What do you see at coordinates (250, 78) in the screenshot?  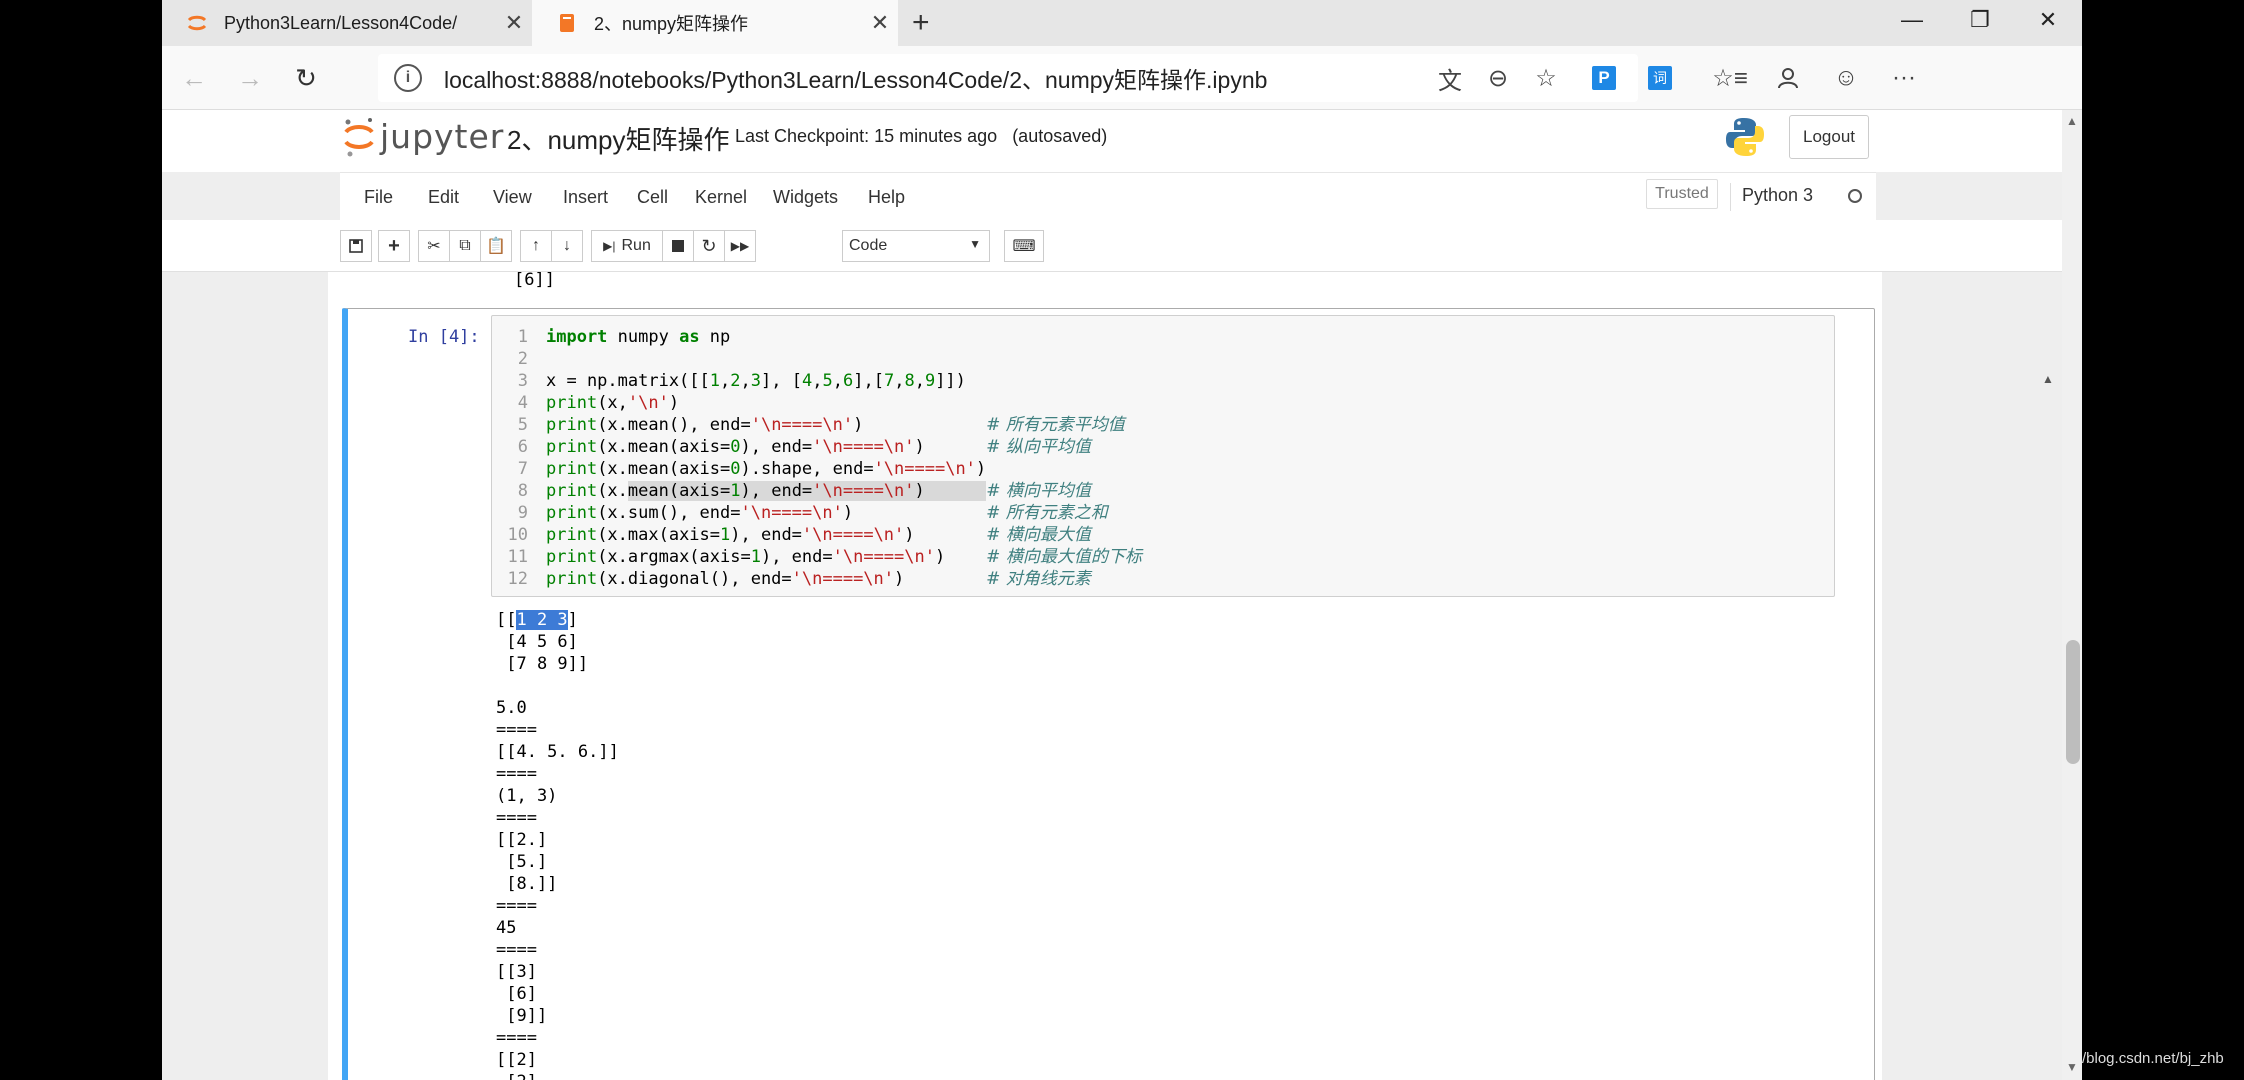 I see `forward-icon: →` at bounding box center [250, 78].